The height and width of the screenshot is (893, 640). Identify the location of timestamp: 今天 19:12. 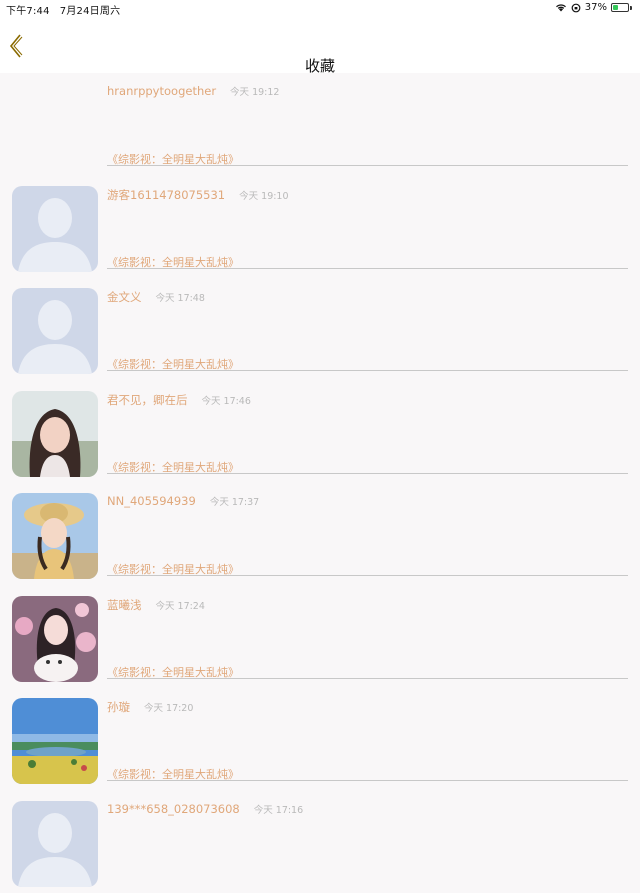
(254, 92).